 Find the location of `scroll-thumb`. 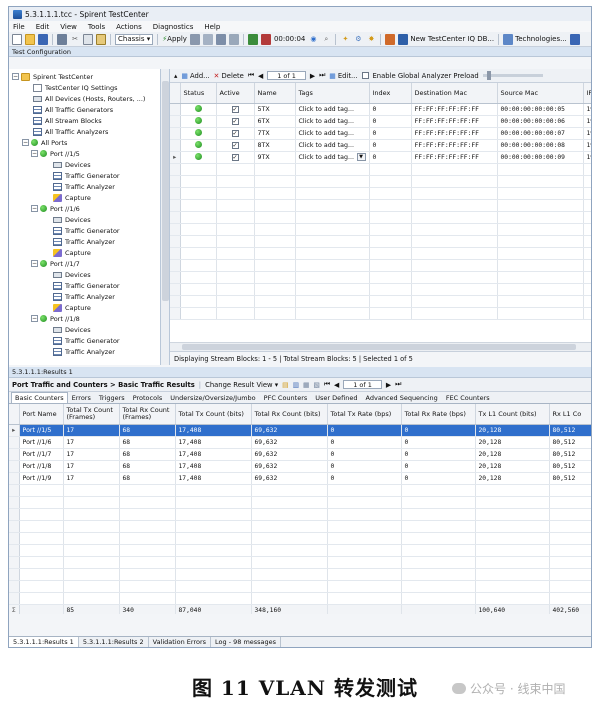

scroll-thumb is located at coordinates (165, 191).